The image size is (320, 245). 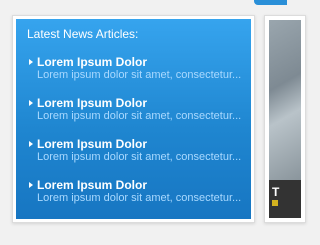 I want to click on top-tab-accent, so click(x=270, y=2).